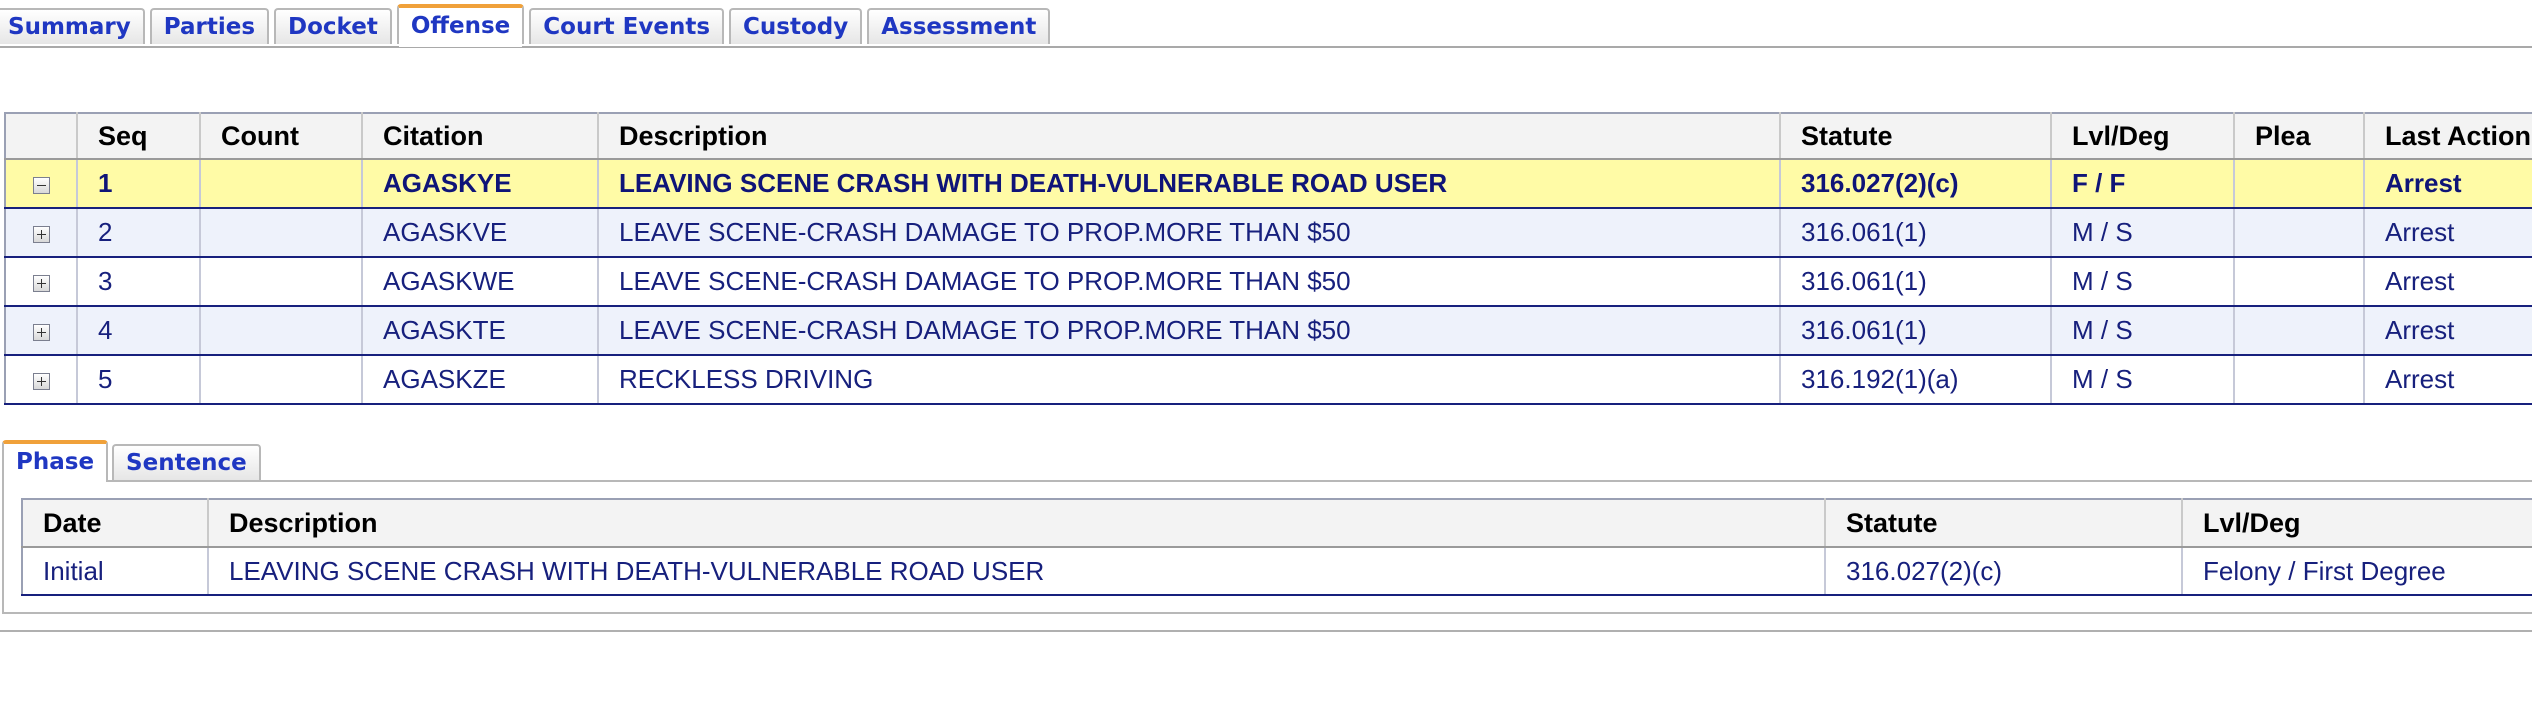  Describe the element at coordinates (460, 25) in the screenshot. I see `tab-offense: Offense` at that location.